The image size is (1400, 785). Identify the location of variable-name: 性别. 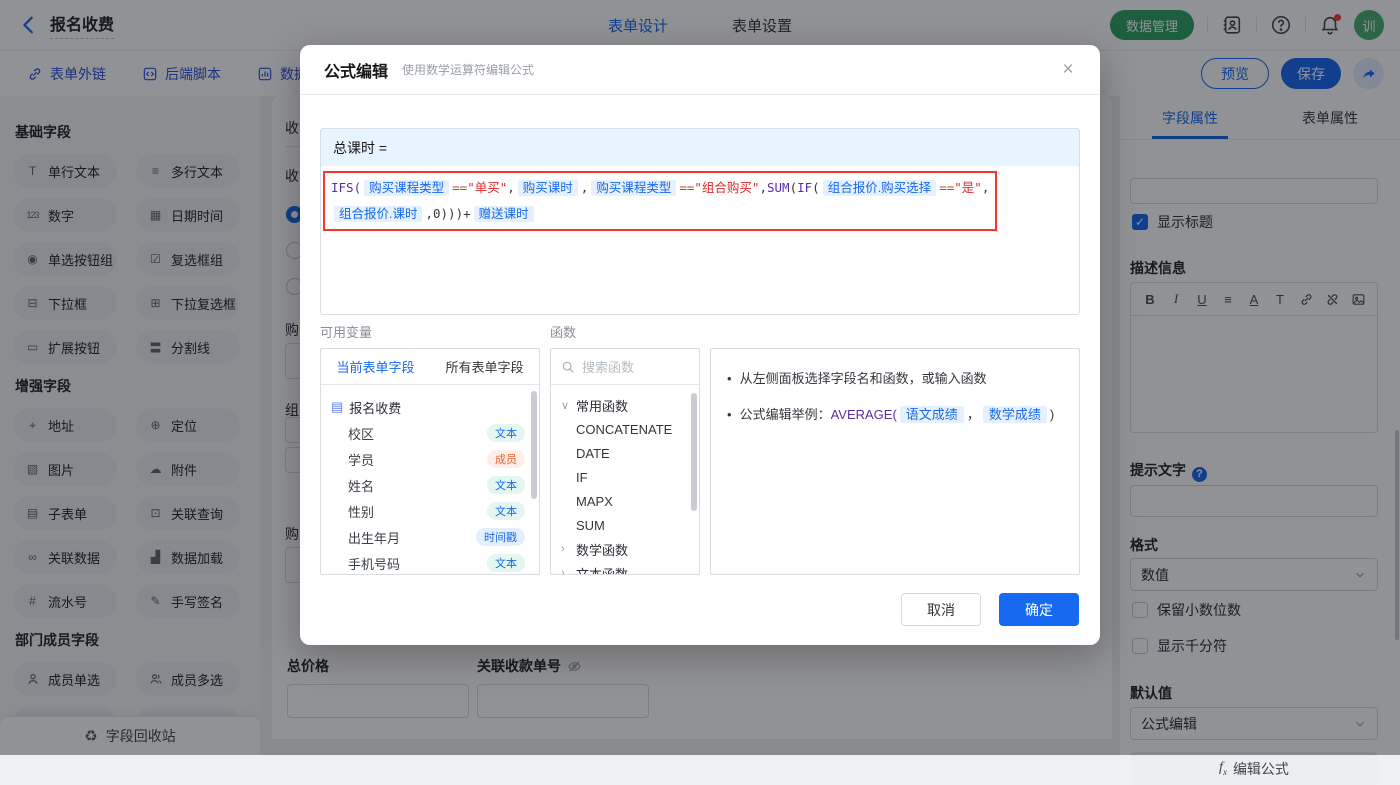
(361, 512).